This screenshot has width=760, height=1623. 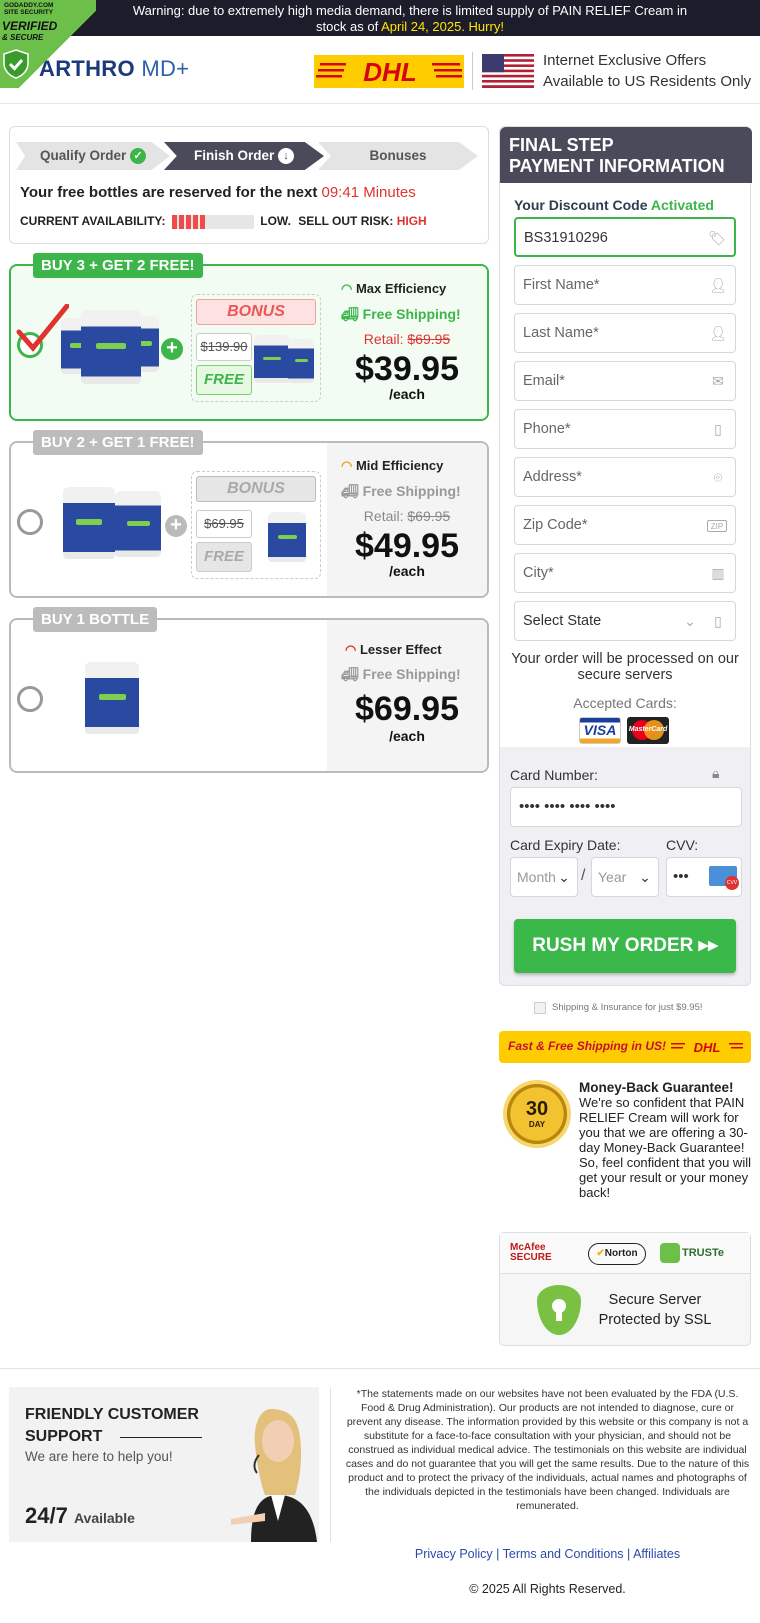 What do you see at coordinates (93, 156) in the screenshot?
I see `step-qualify-order: Qualify Order ✓` at bounding box center [93, 156].